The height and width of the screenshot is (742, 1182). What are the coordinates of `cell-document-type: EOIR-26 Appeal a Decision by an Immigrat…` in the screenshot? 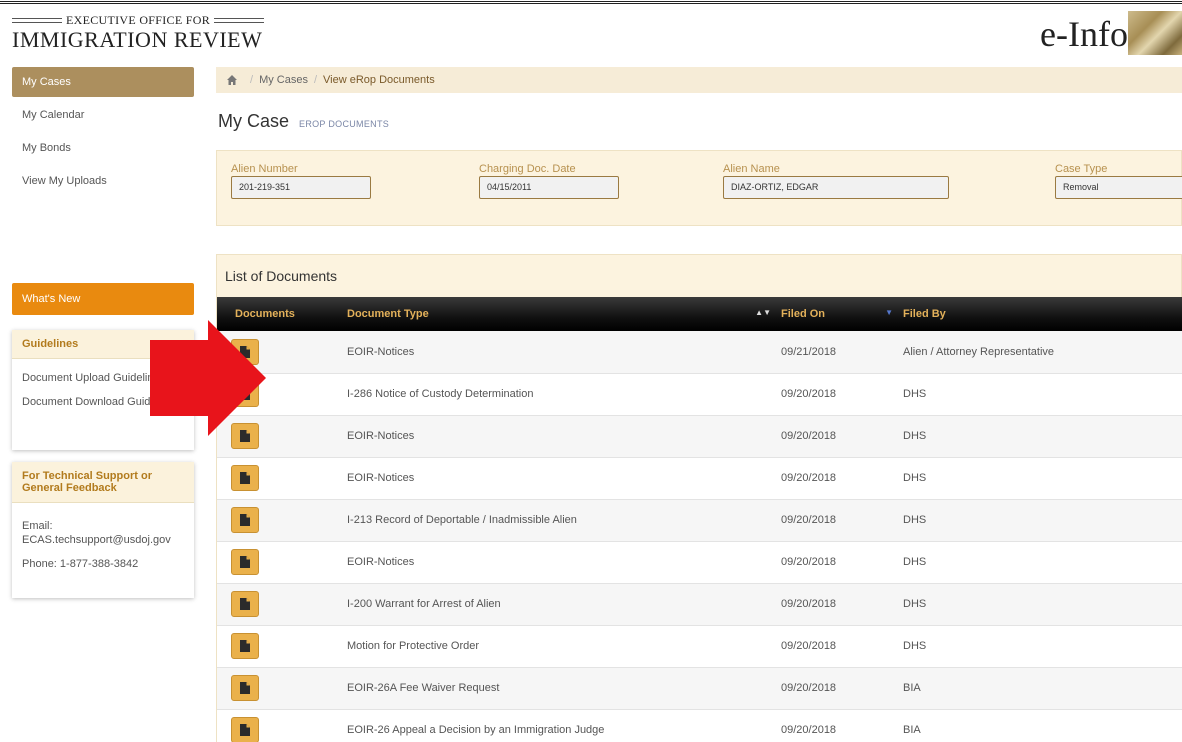 It's located at (476, 730).